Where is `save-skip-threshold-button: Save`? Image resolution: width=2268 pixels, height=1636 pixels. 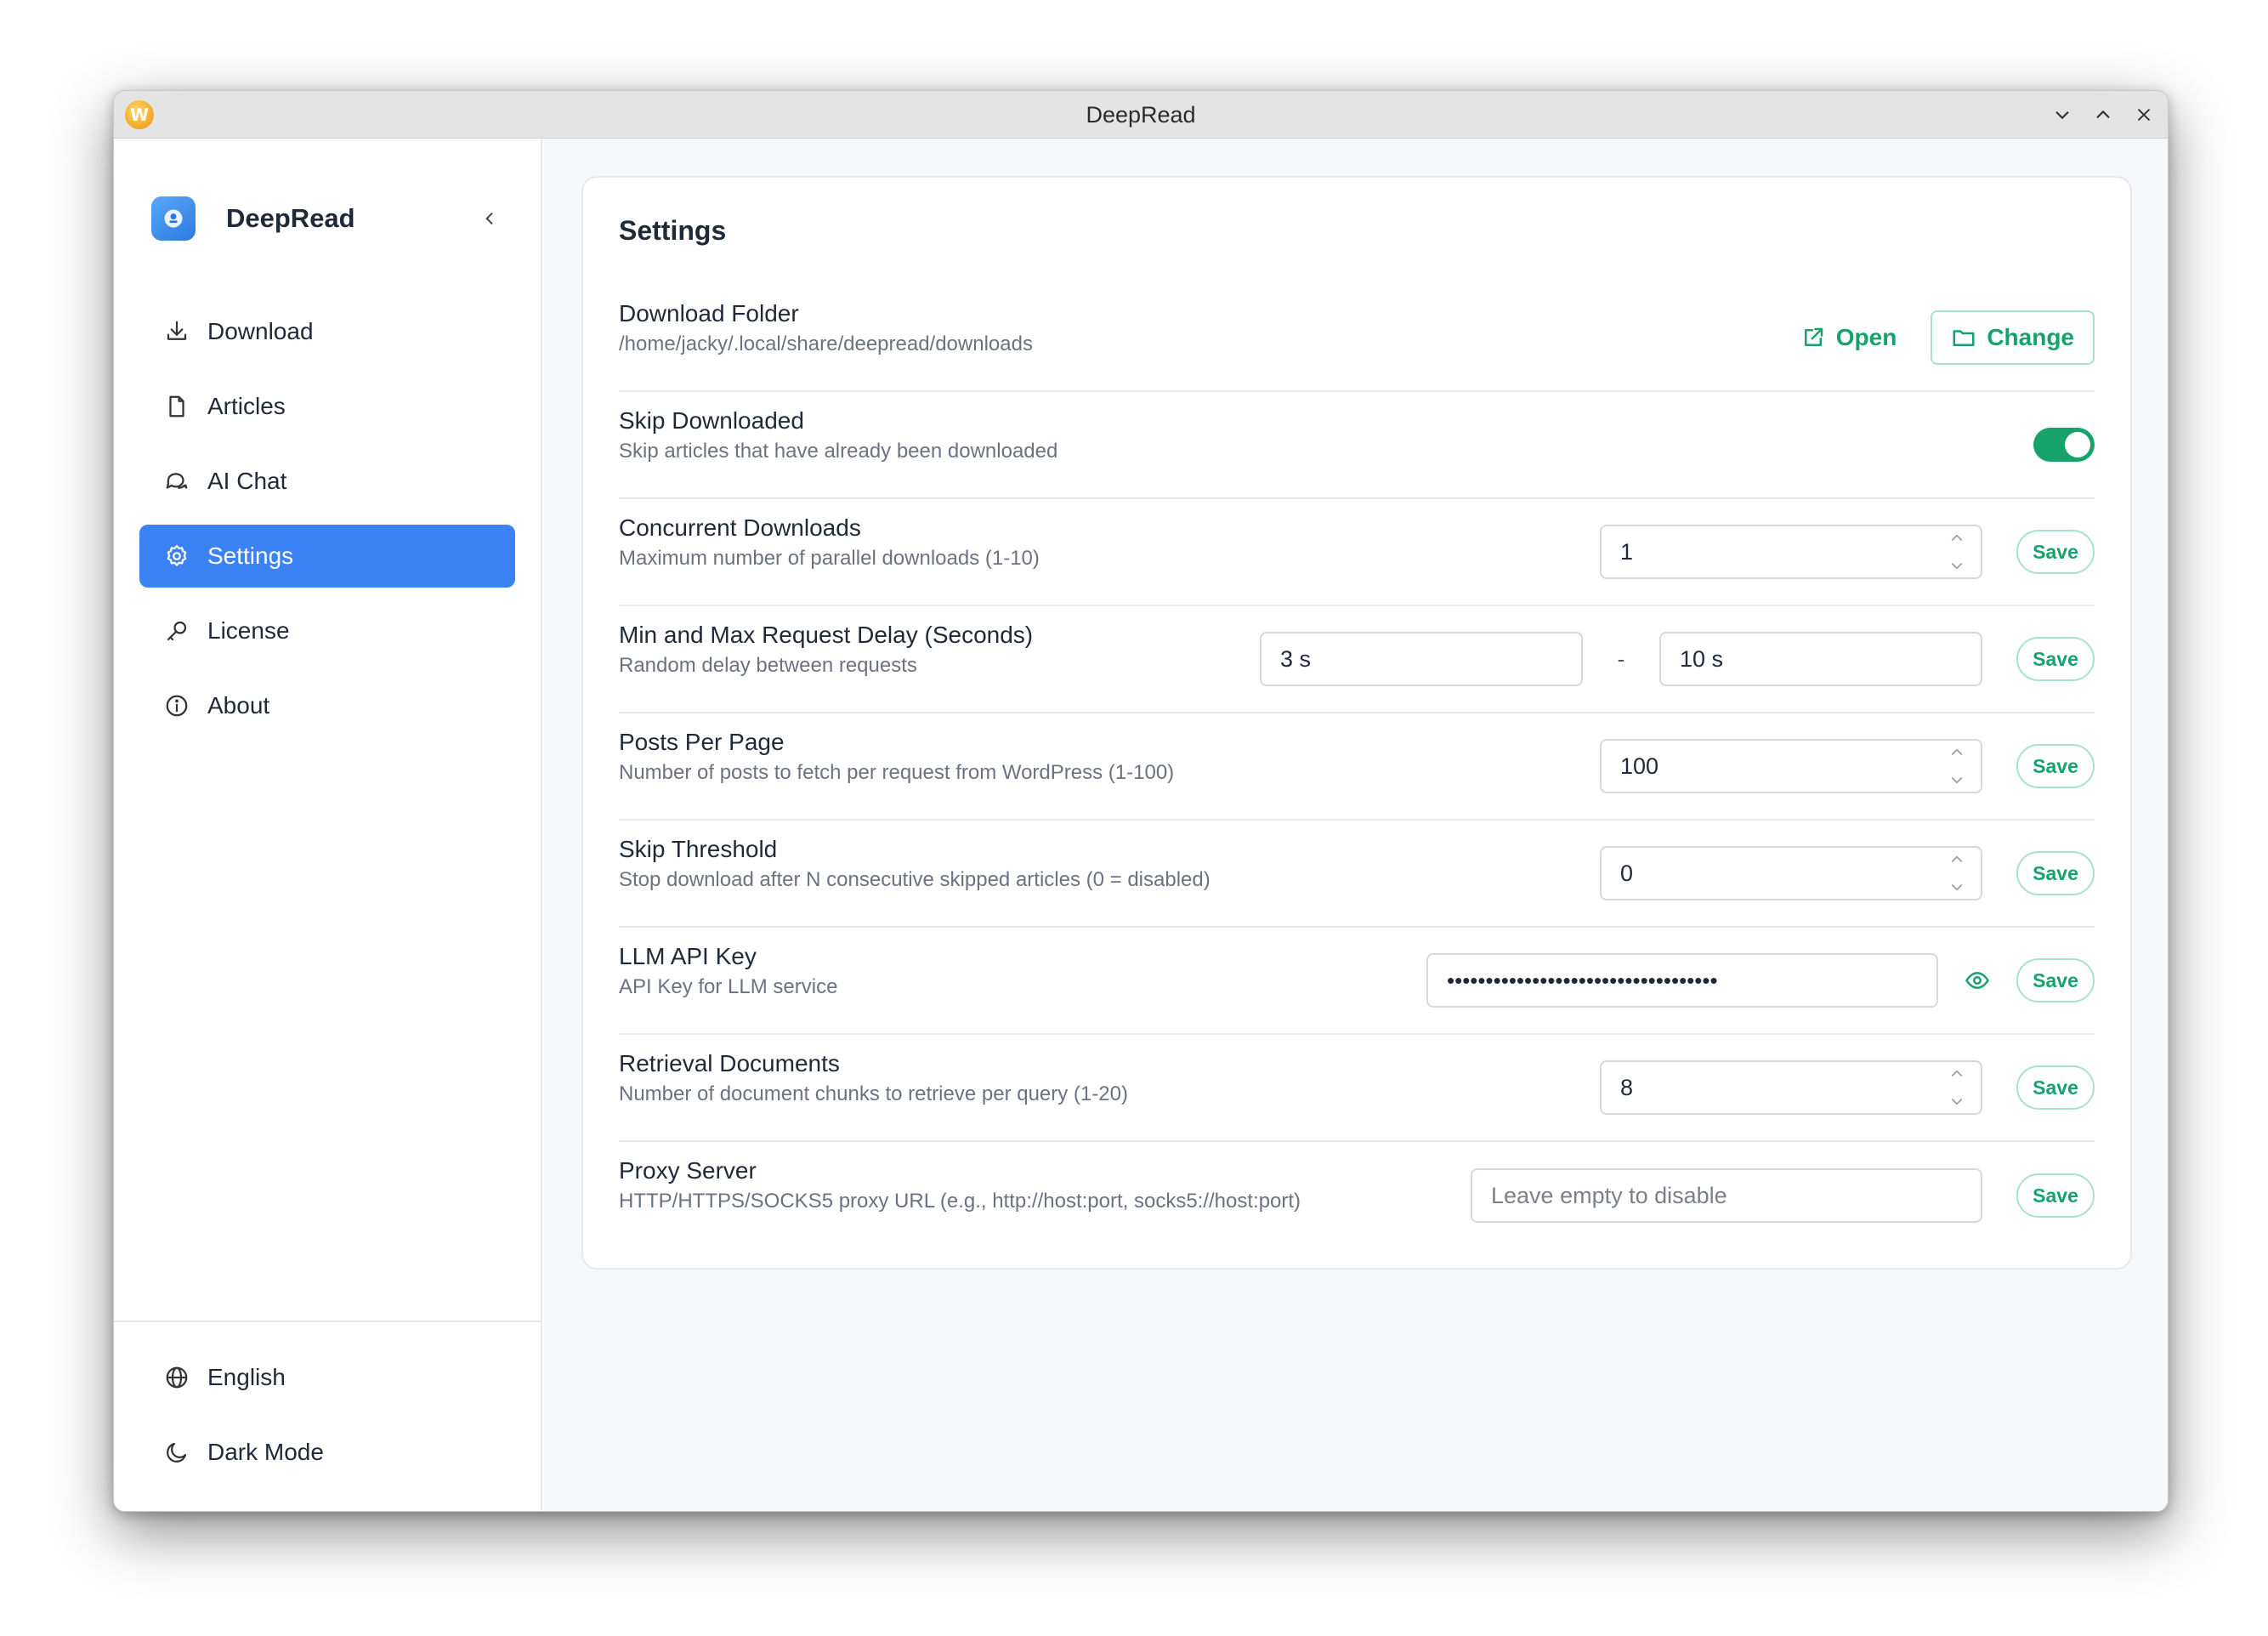 save-skip-threshold-button: Save is located at coordinates (2055, 873).